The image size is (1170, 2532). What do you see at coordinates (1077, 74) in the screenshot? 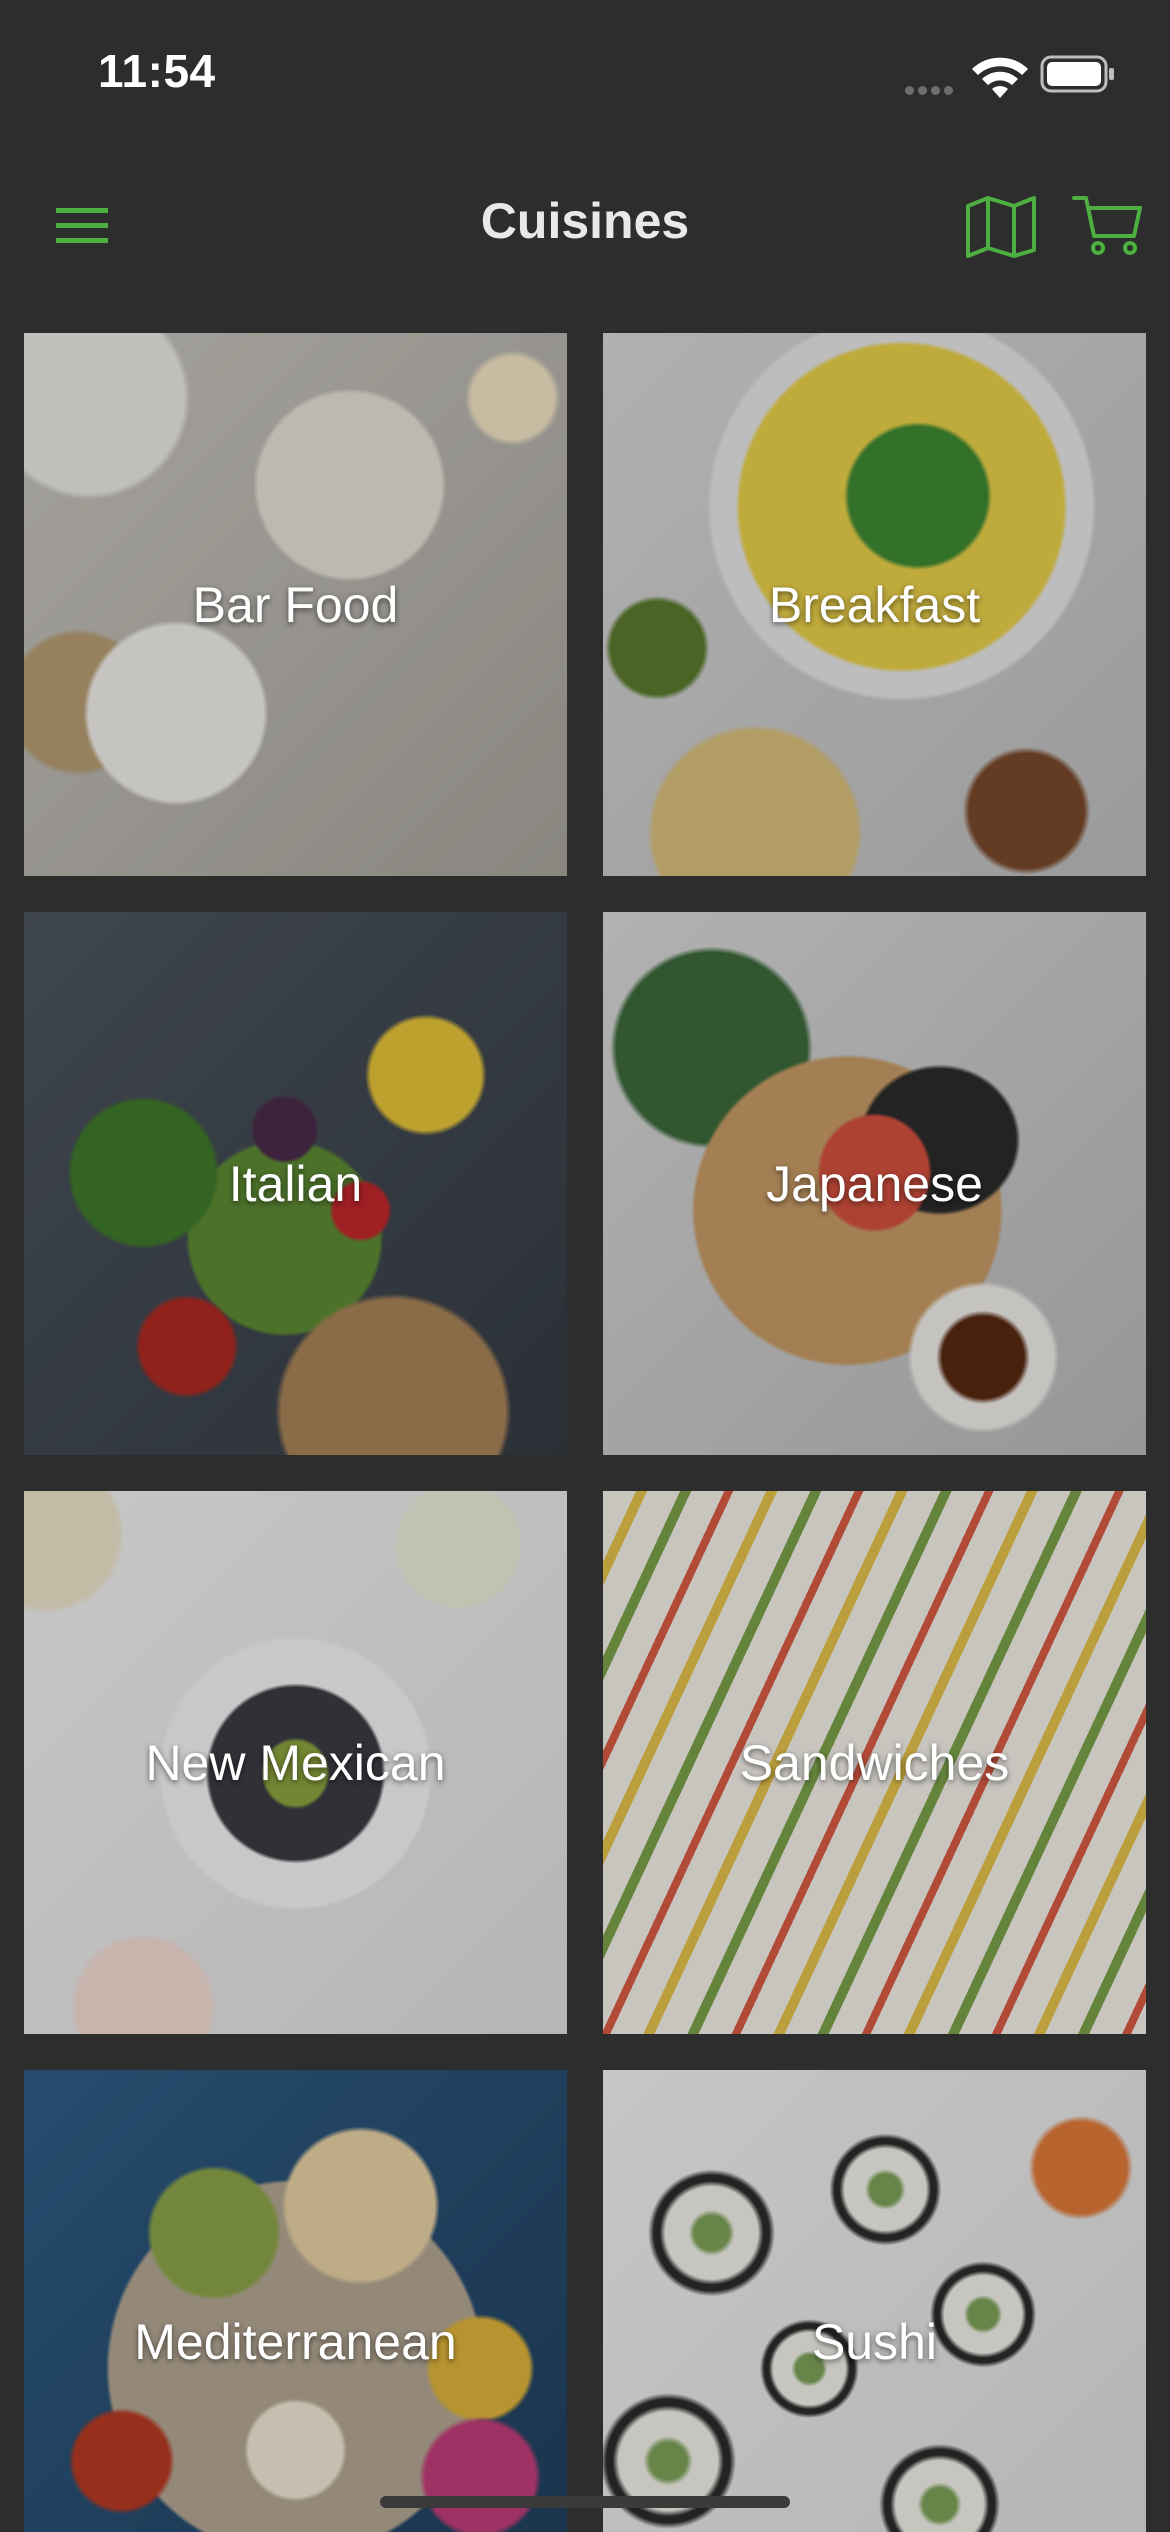
I see `battery-icon` at bounding box center [1077, 74].